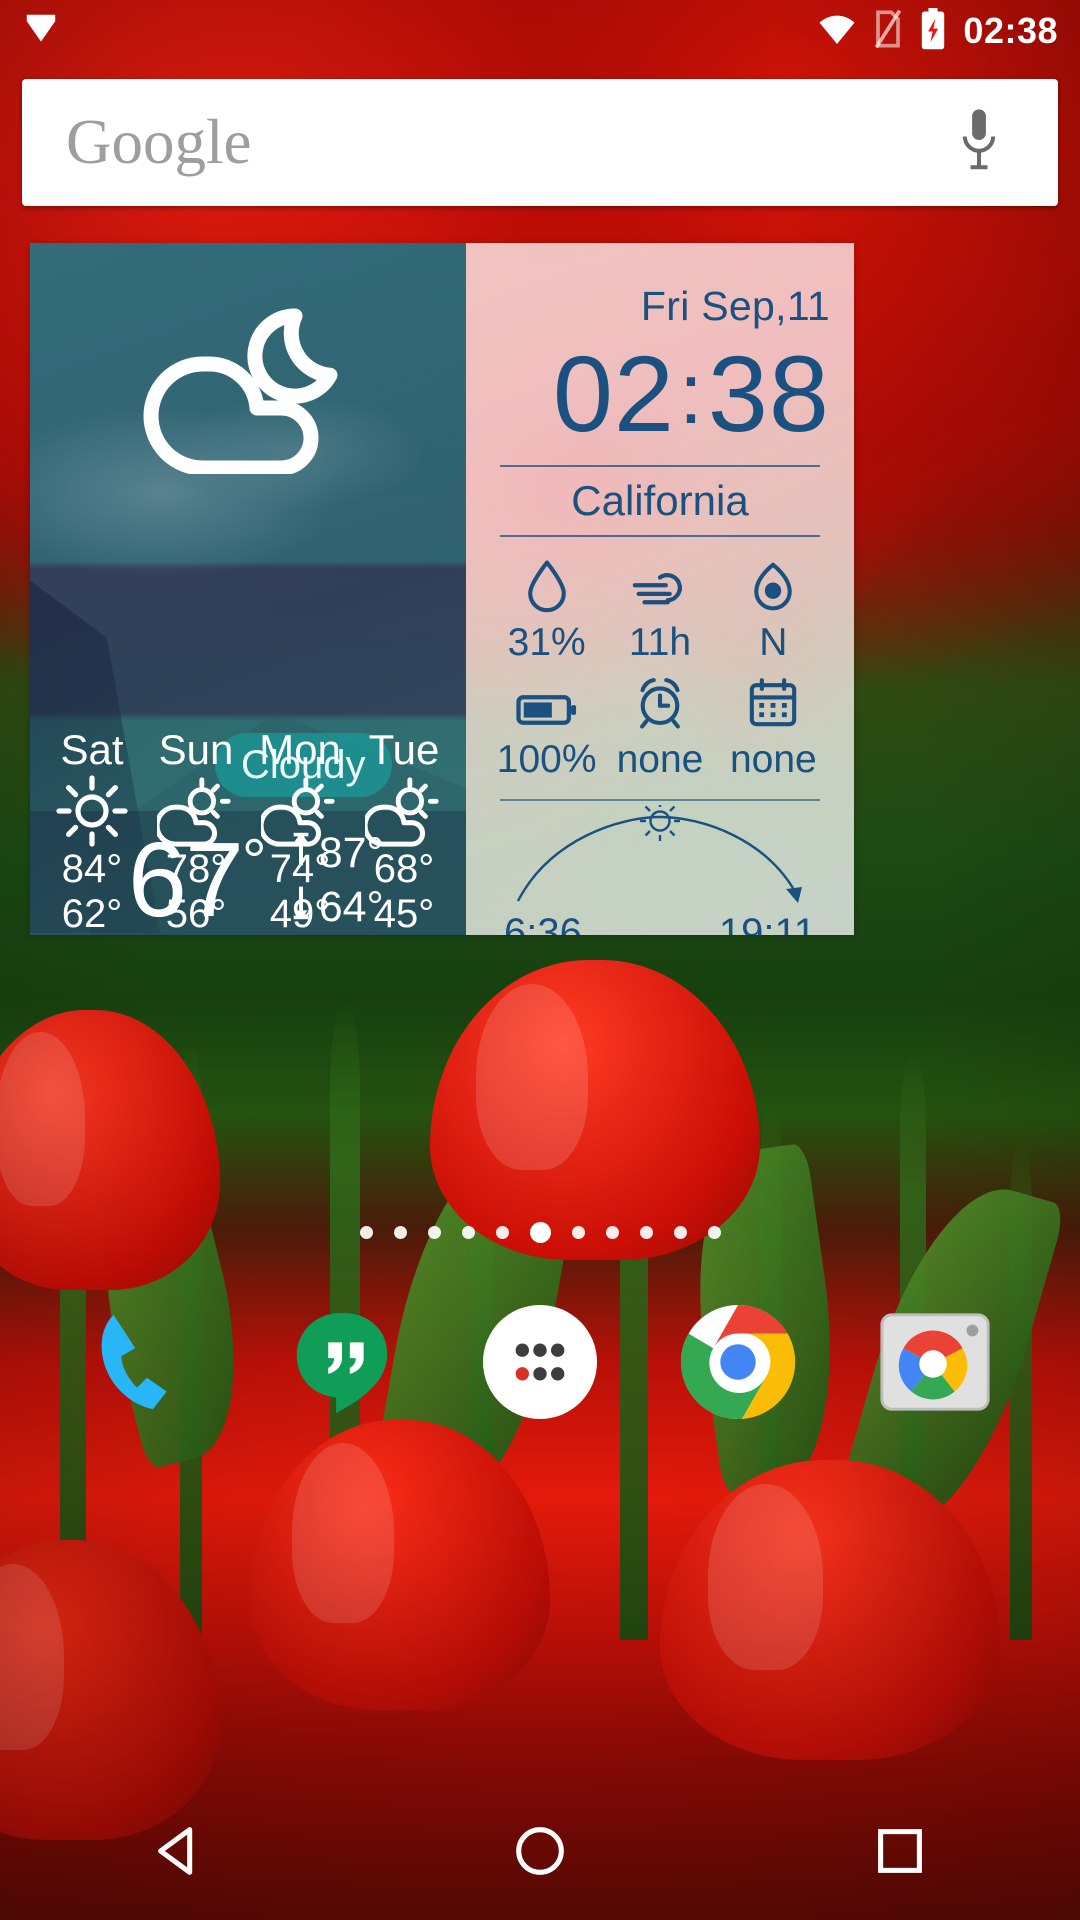 The width and height of the screenshot is (1080, 1920). I want to click on page-dot-active, so click(540, 1232).